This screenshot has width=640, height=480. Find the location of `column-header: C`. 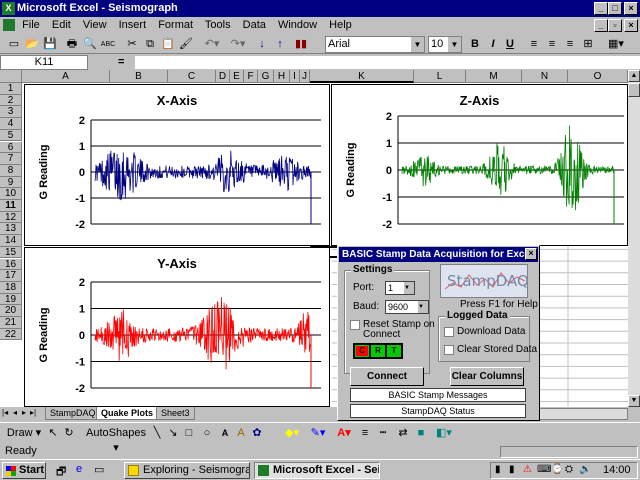

column-header: C is located at coordinates (192, 76).